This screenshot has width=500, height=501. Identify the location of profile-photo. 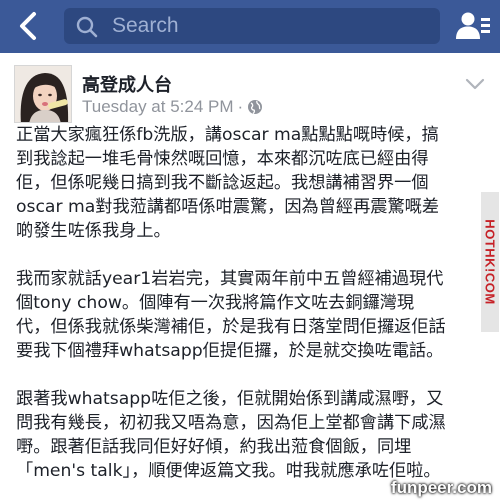
(43, 94).